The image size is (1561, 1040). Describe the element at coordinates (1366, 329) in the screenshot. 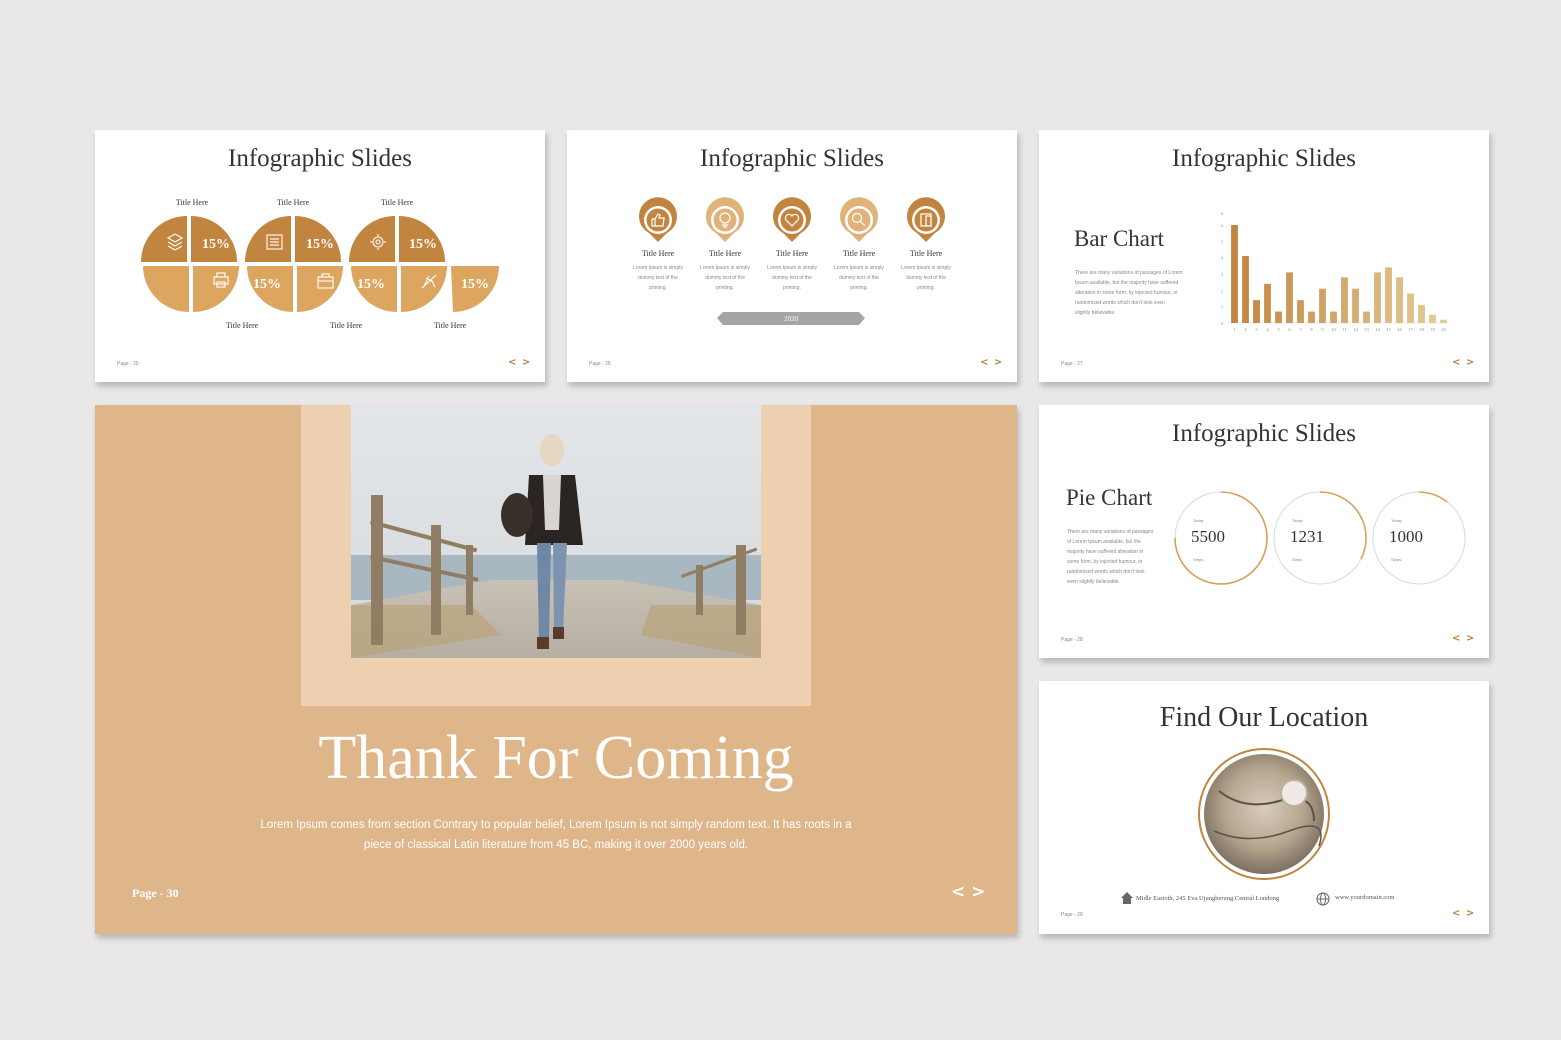

I see `x-tick-label: 13` at that location.